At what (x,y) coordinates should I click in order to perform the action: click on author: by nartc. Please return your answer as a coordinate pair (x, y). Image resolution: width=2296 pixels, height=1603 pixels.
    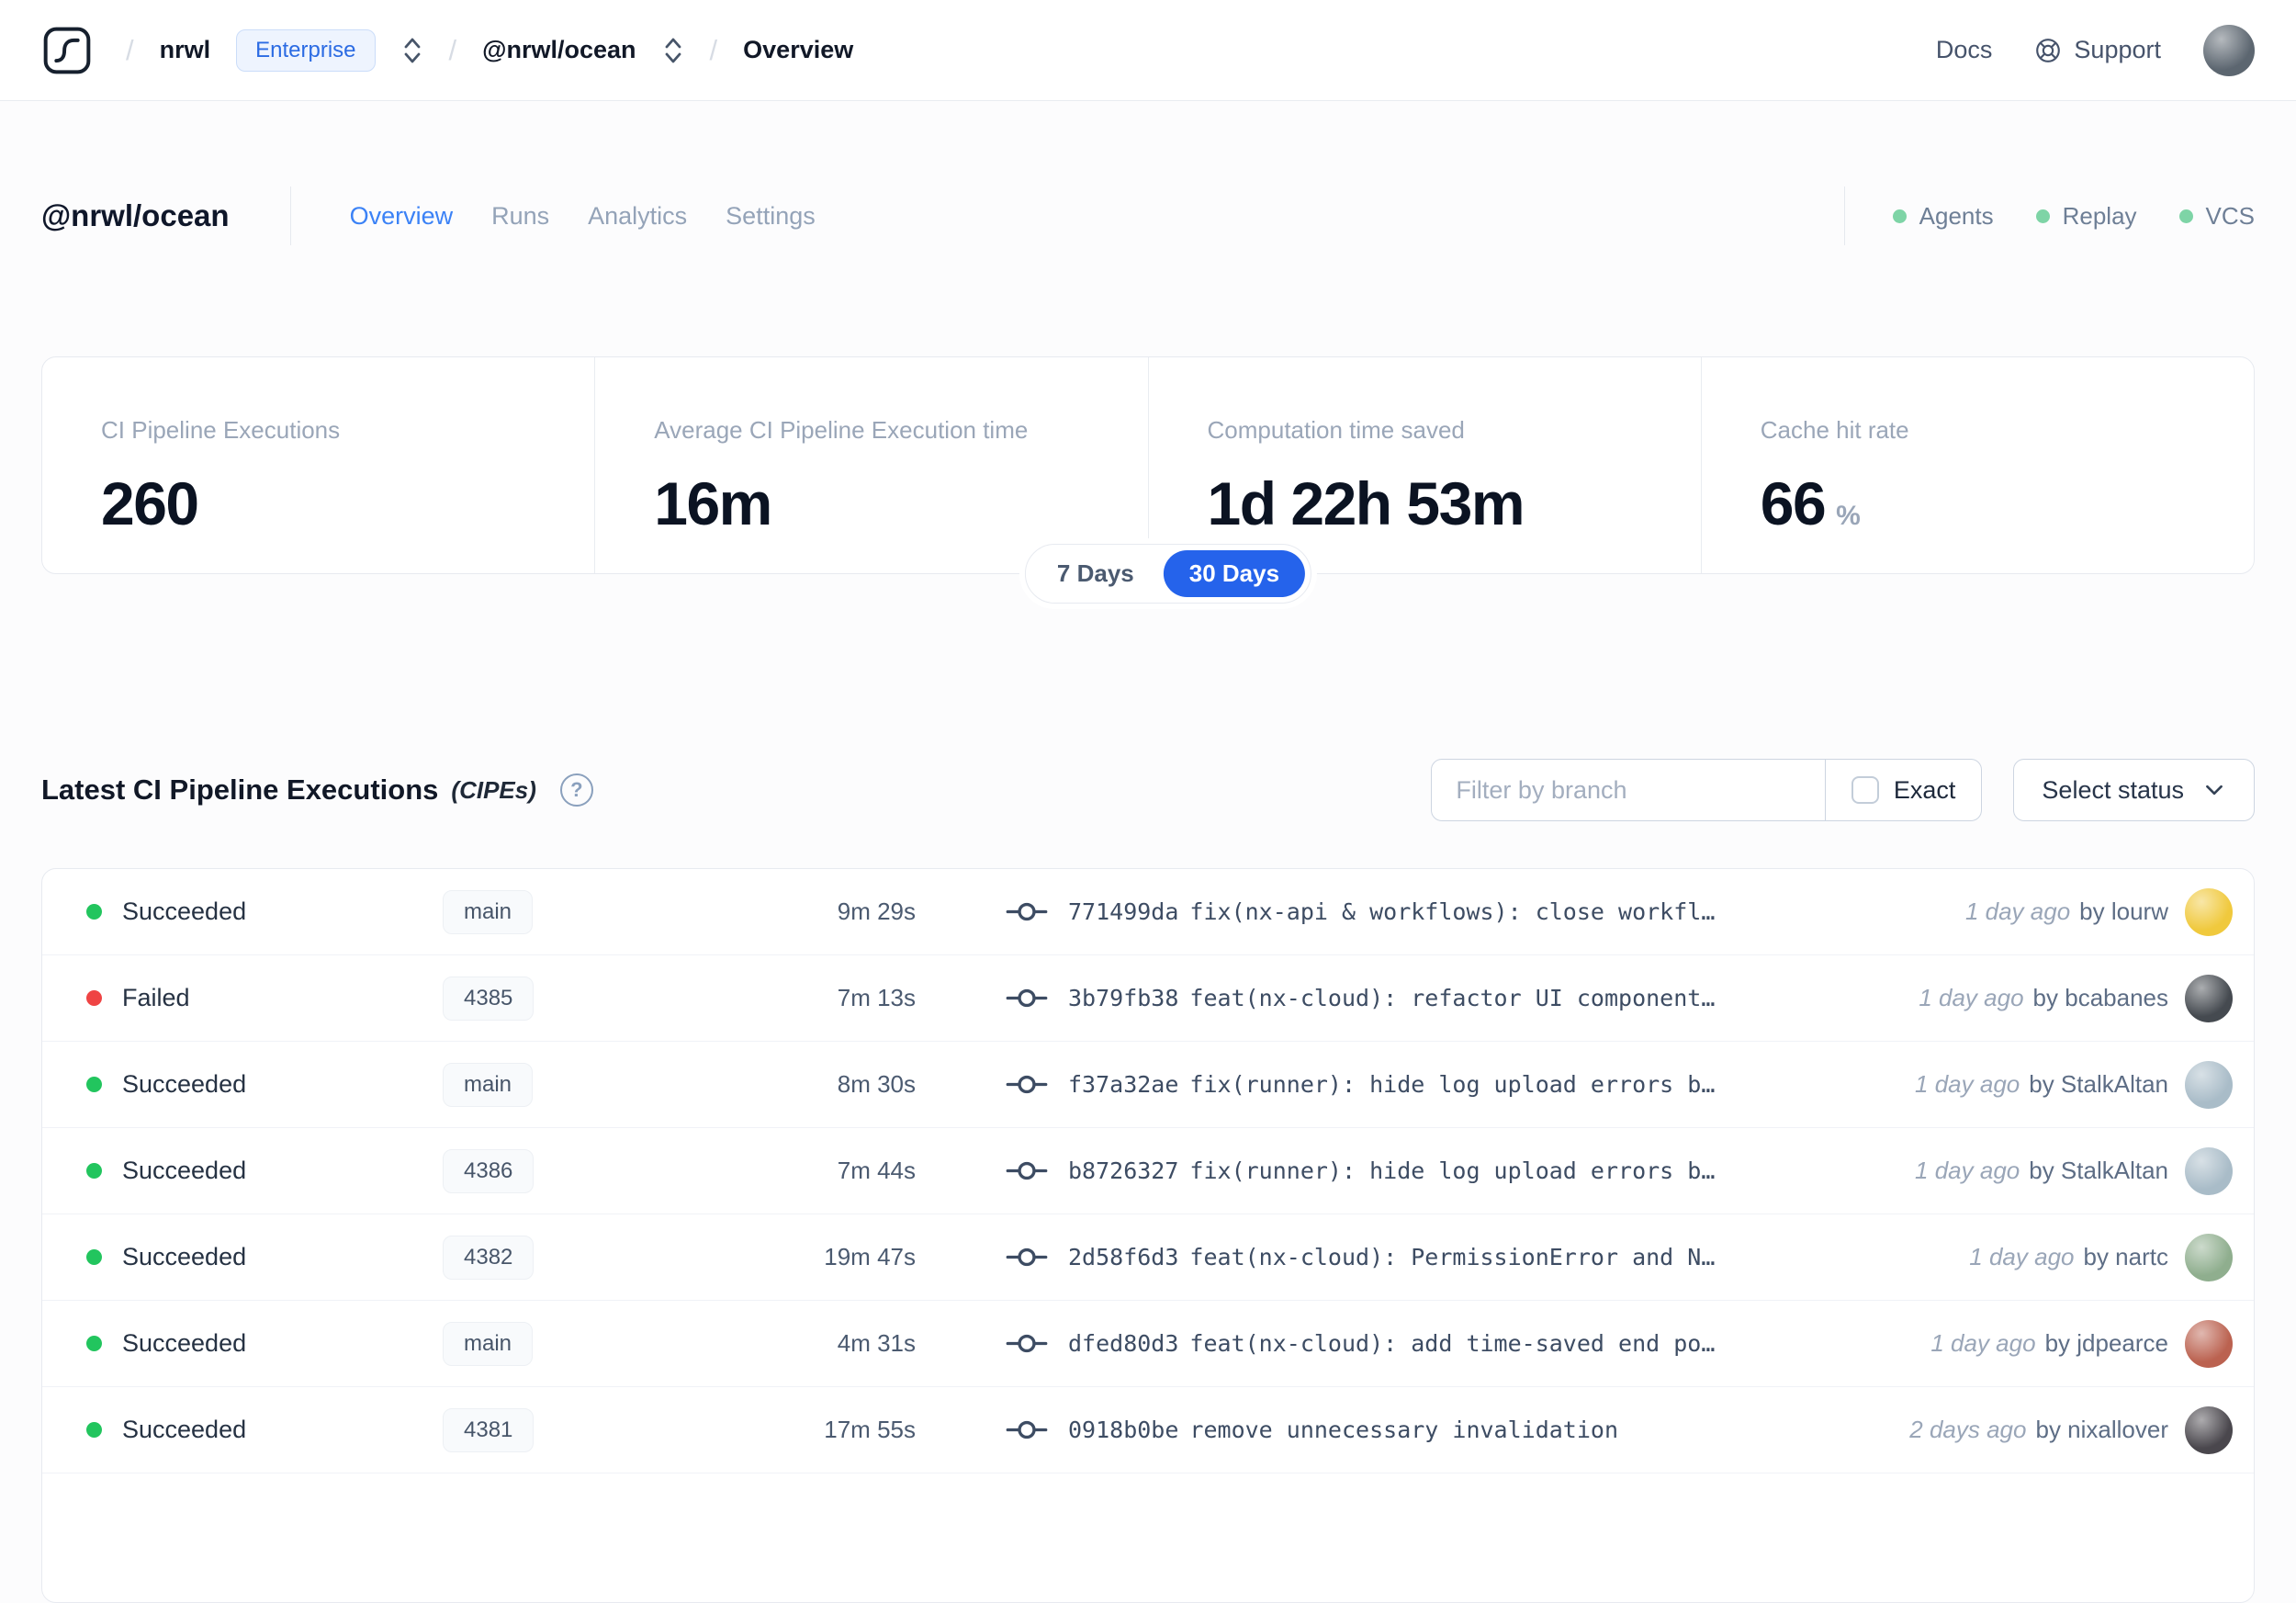
    Looking at the image, I should click on (2126, 1256).